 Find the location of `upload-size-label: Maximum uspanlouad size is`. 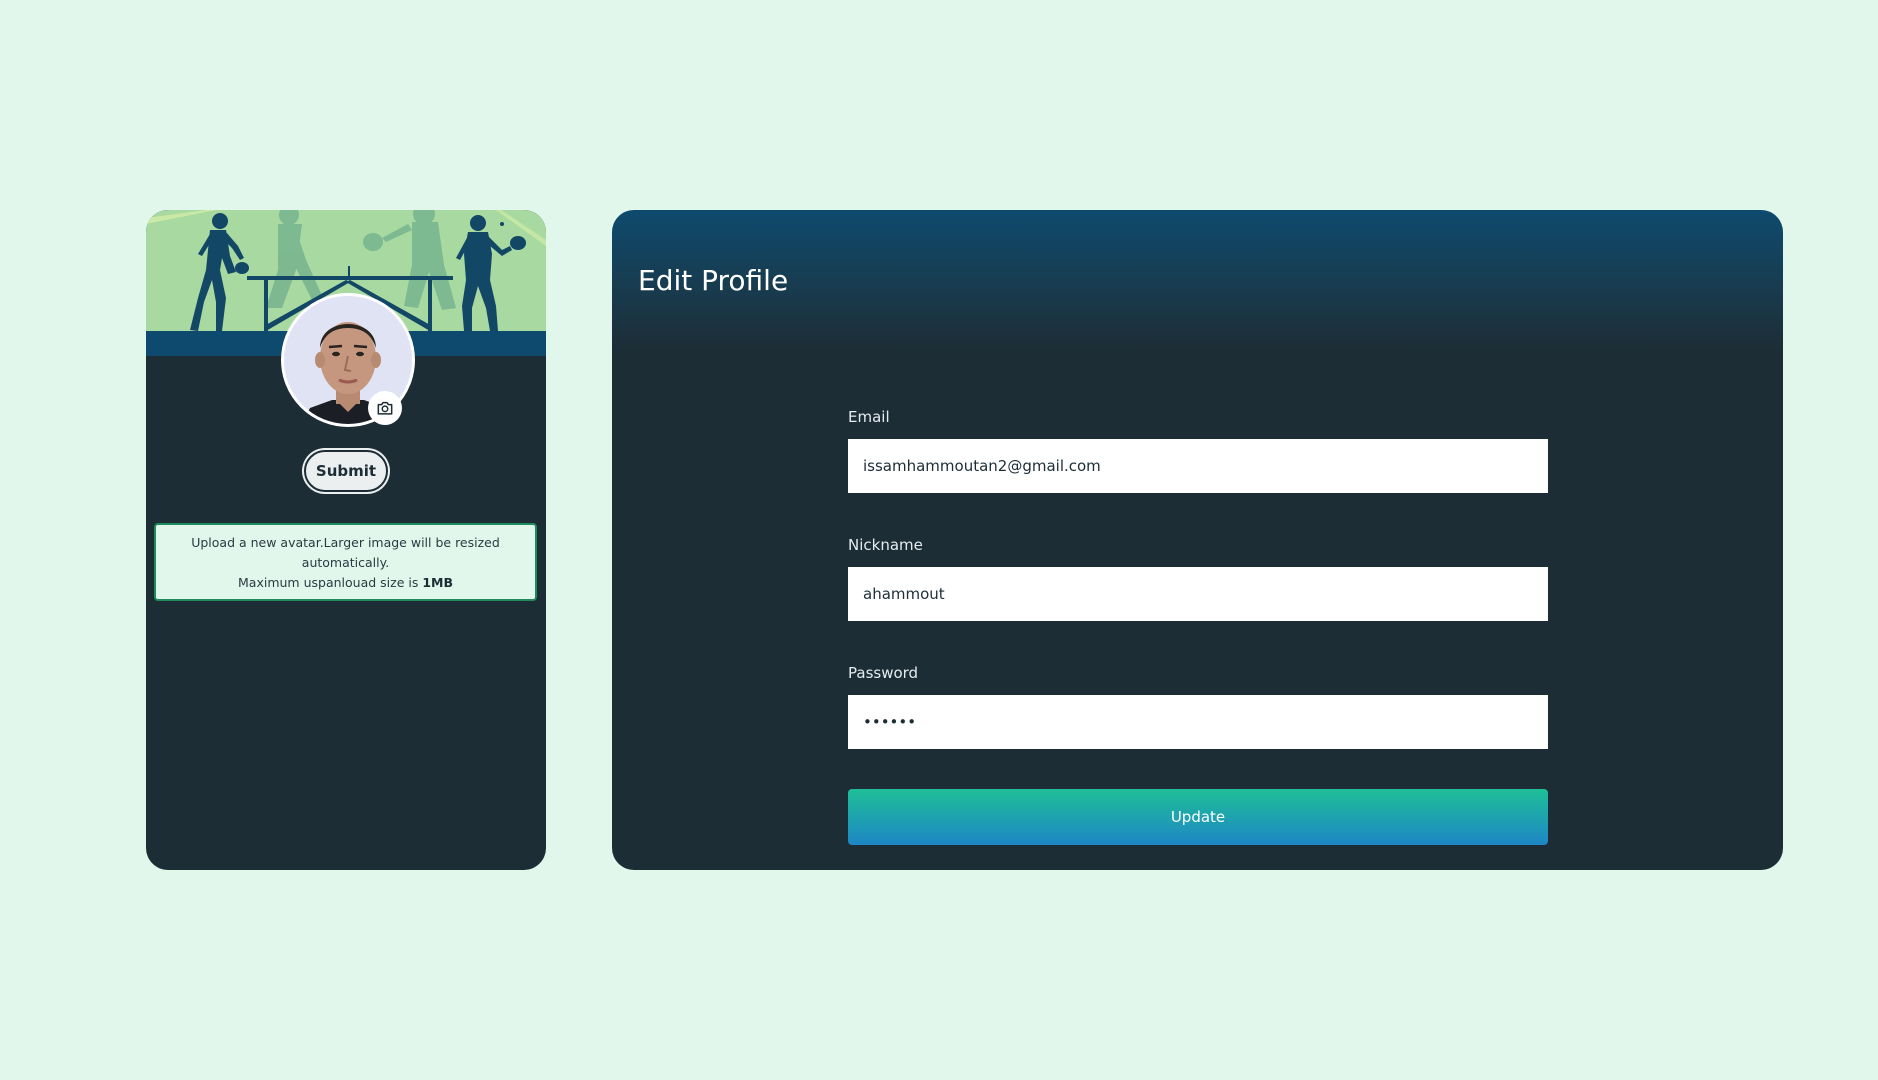

upload-size-label: Maximum uspanlouad size is is located at coordinates (330, 582).